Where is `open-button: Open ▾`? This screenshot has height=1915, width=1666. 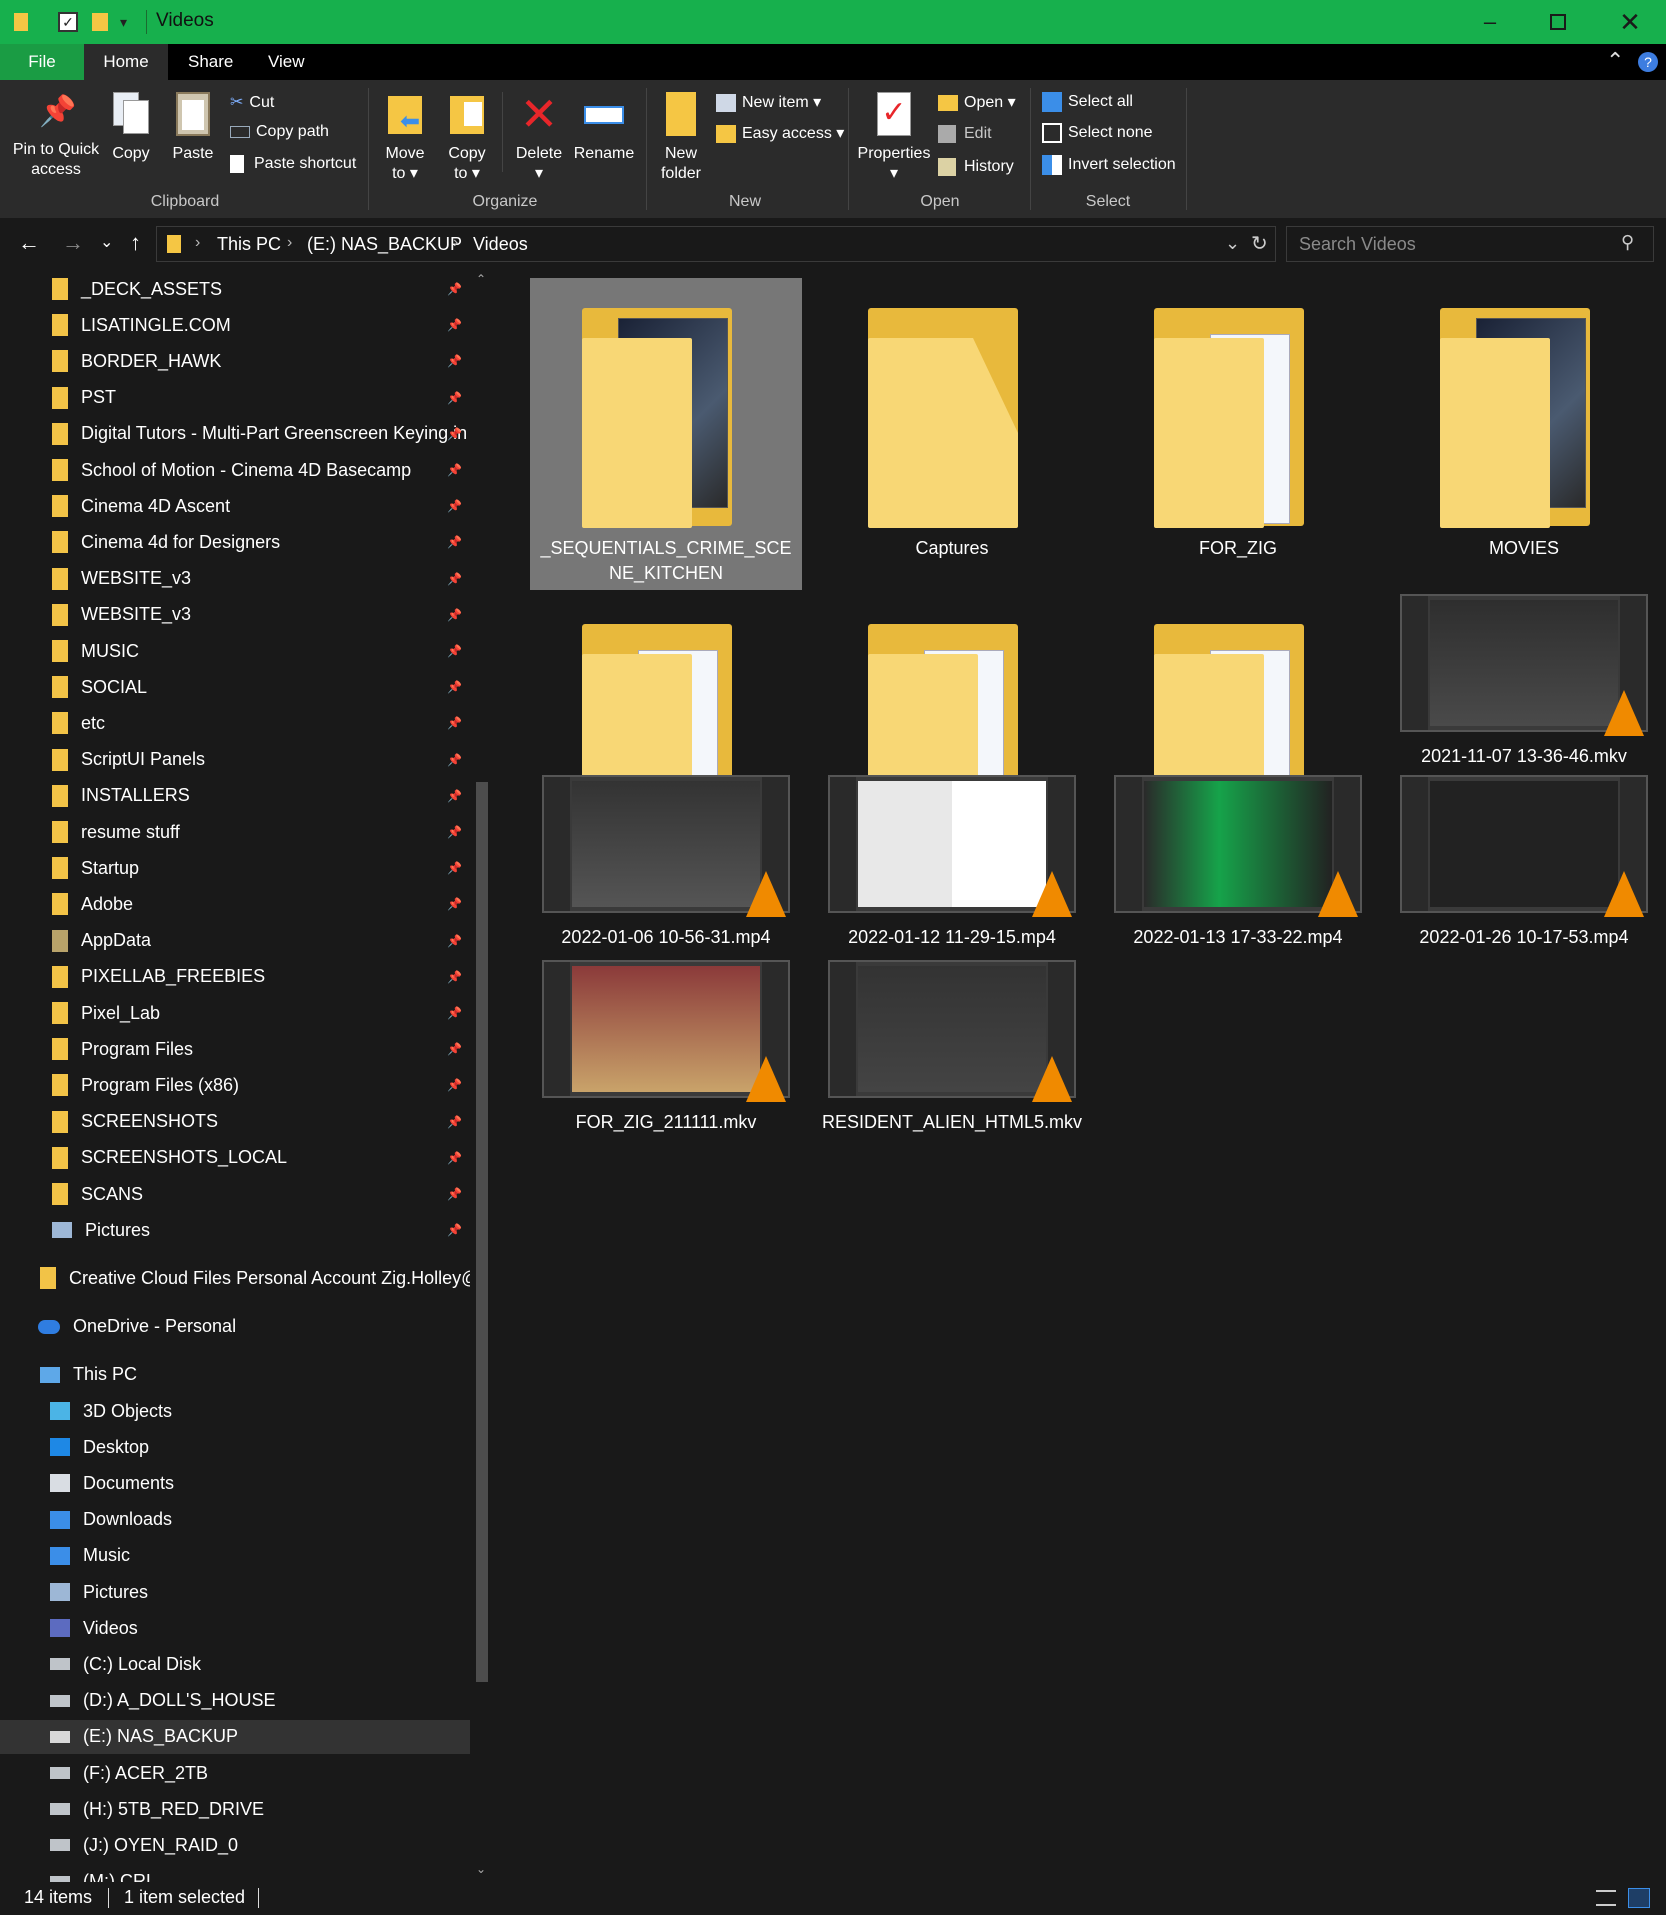
open-button: Open ▾ is located at coordinates (977, 102).